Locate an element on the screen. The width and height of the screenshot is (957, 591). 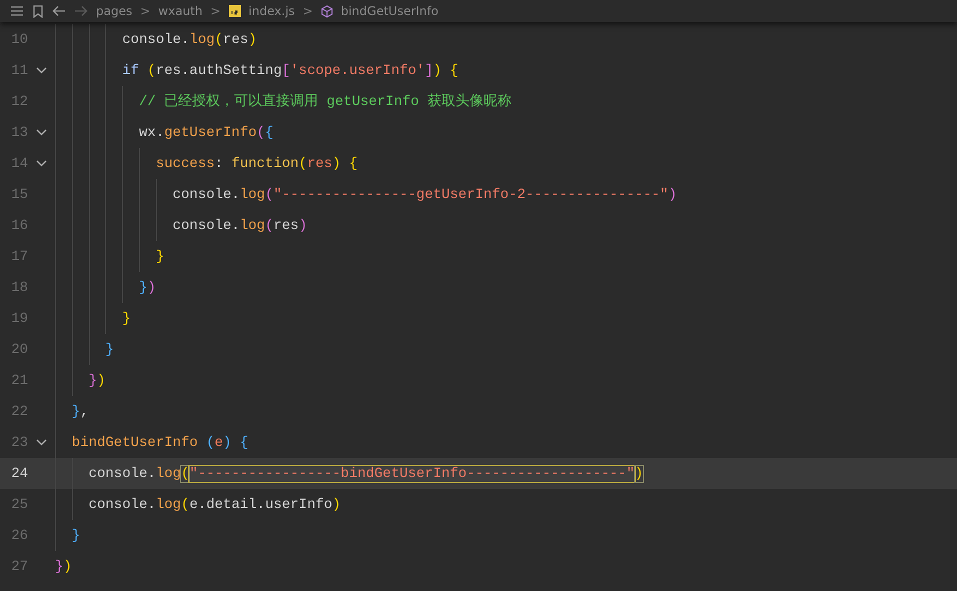
line-number: 12 is located at coordinates (19, 102).